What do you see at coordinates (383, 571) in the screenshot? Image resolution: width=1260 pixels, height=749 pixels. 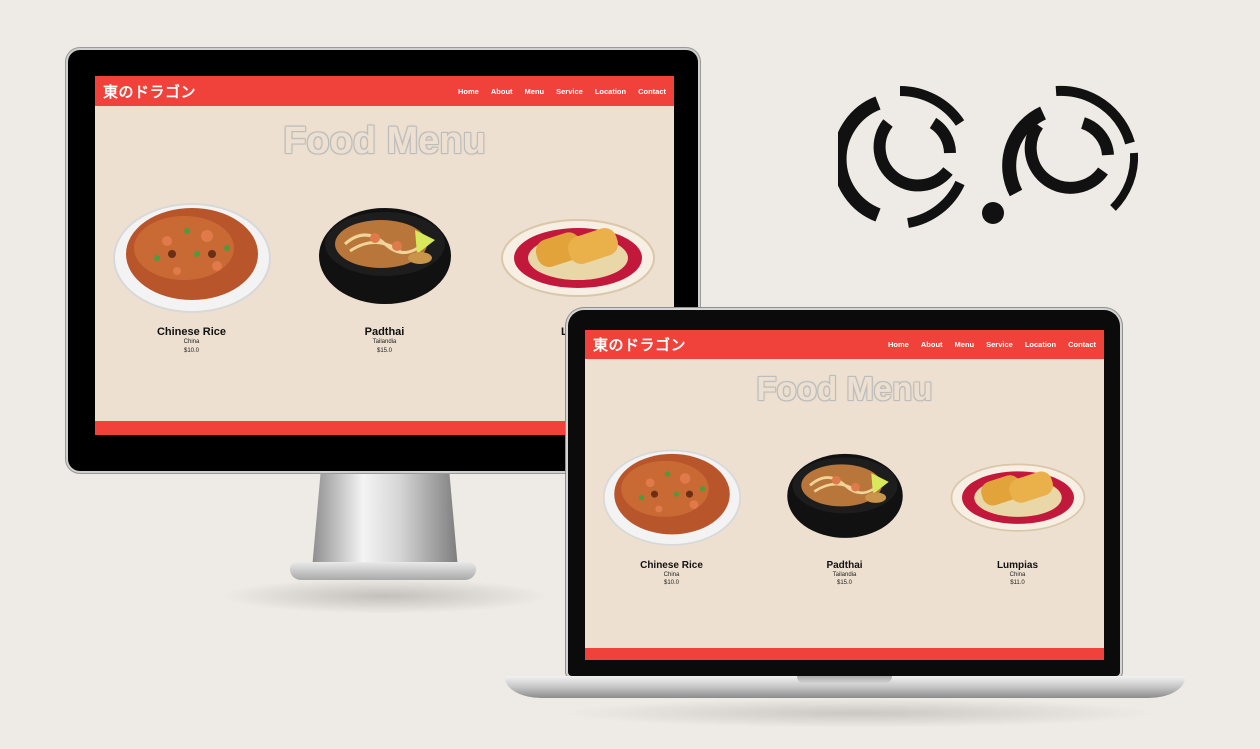 I see `monitor-stand-base` at bounding box center [383, 571].